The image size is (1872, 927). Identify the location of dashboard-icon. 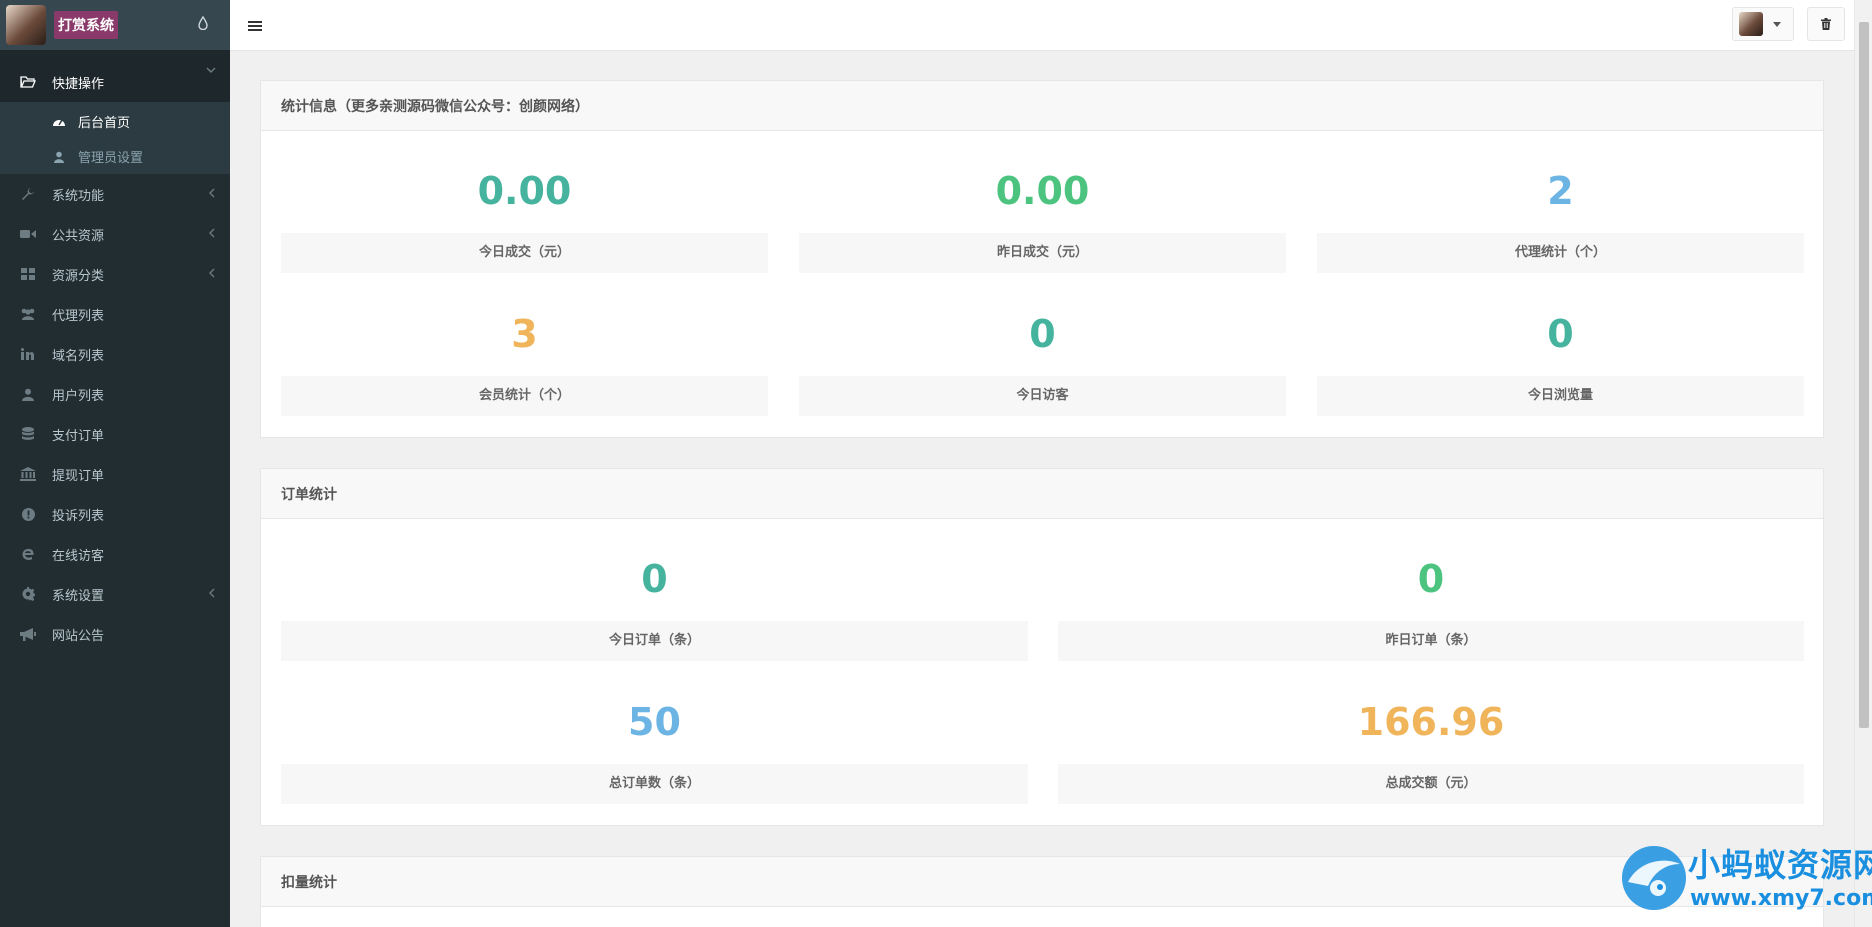
(59, 122).